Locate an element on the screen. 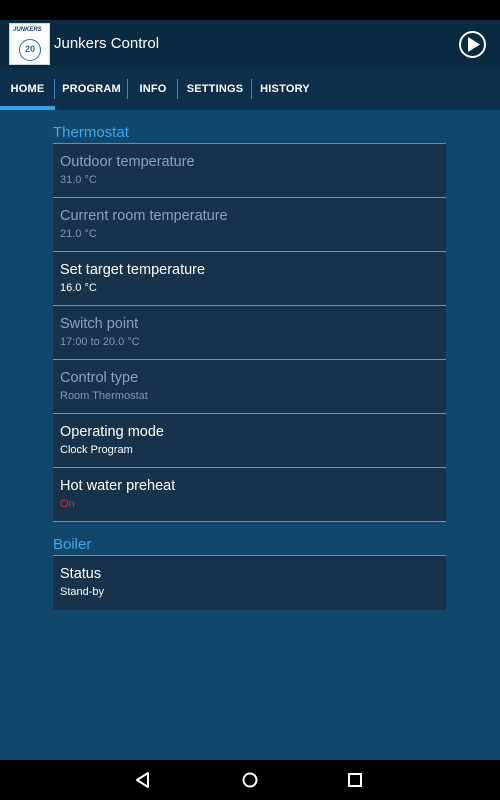 The width and height of the screenshot is (500, 800). list-item-set-target-temperature: Set target temperature 16.0 °C is located at coordinates (249, 279).